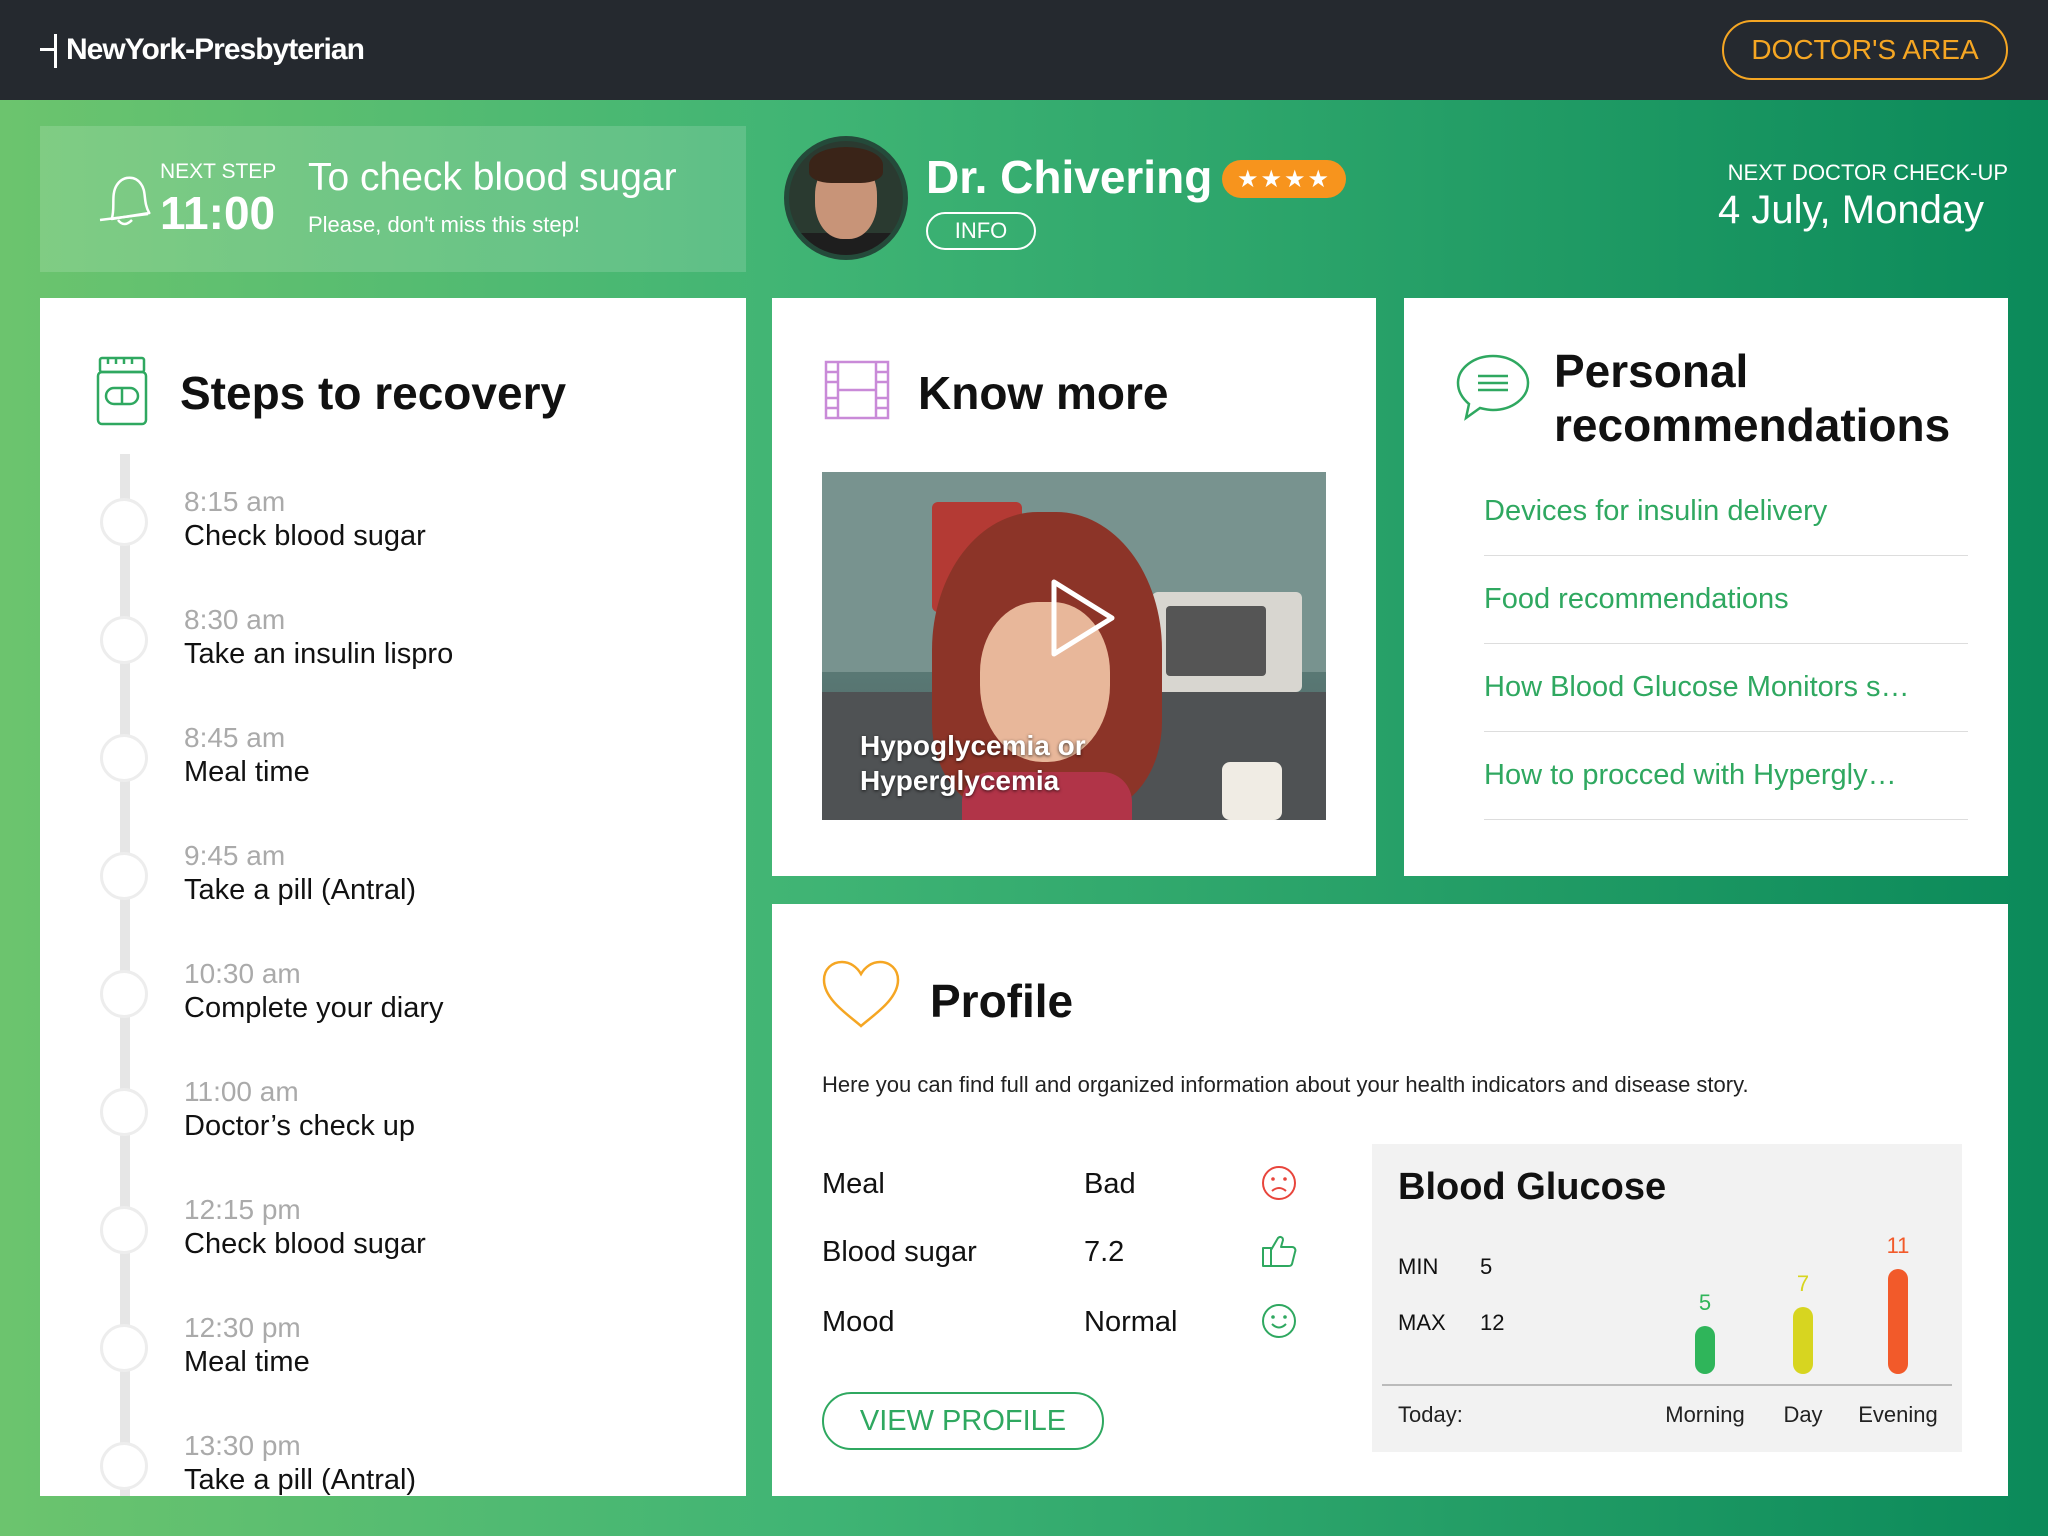 The width and height of the screenshot is (2048, 1536). Describe the element at coordinates (373, 393) in the screenshot. I see `steps-title: Steps to recovery` at that location.